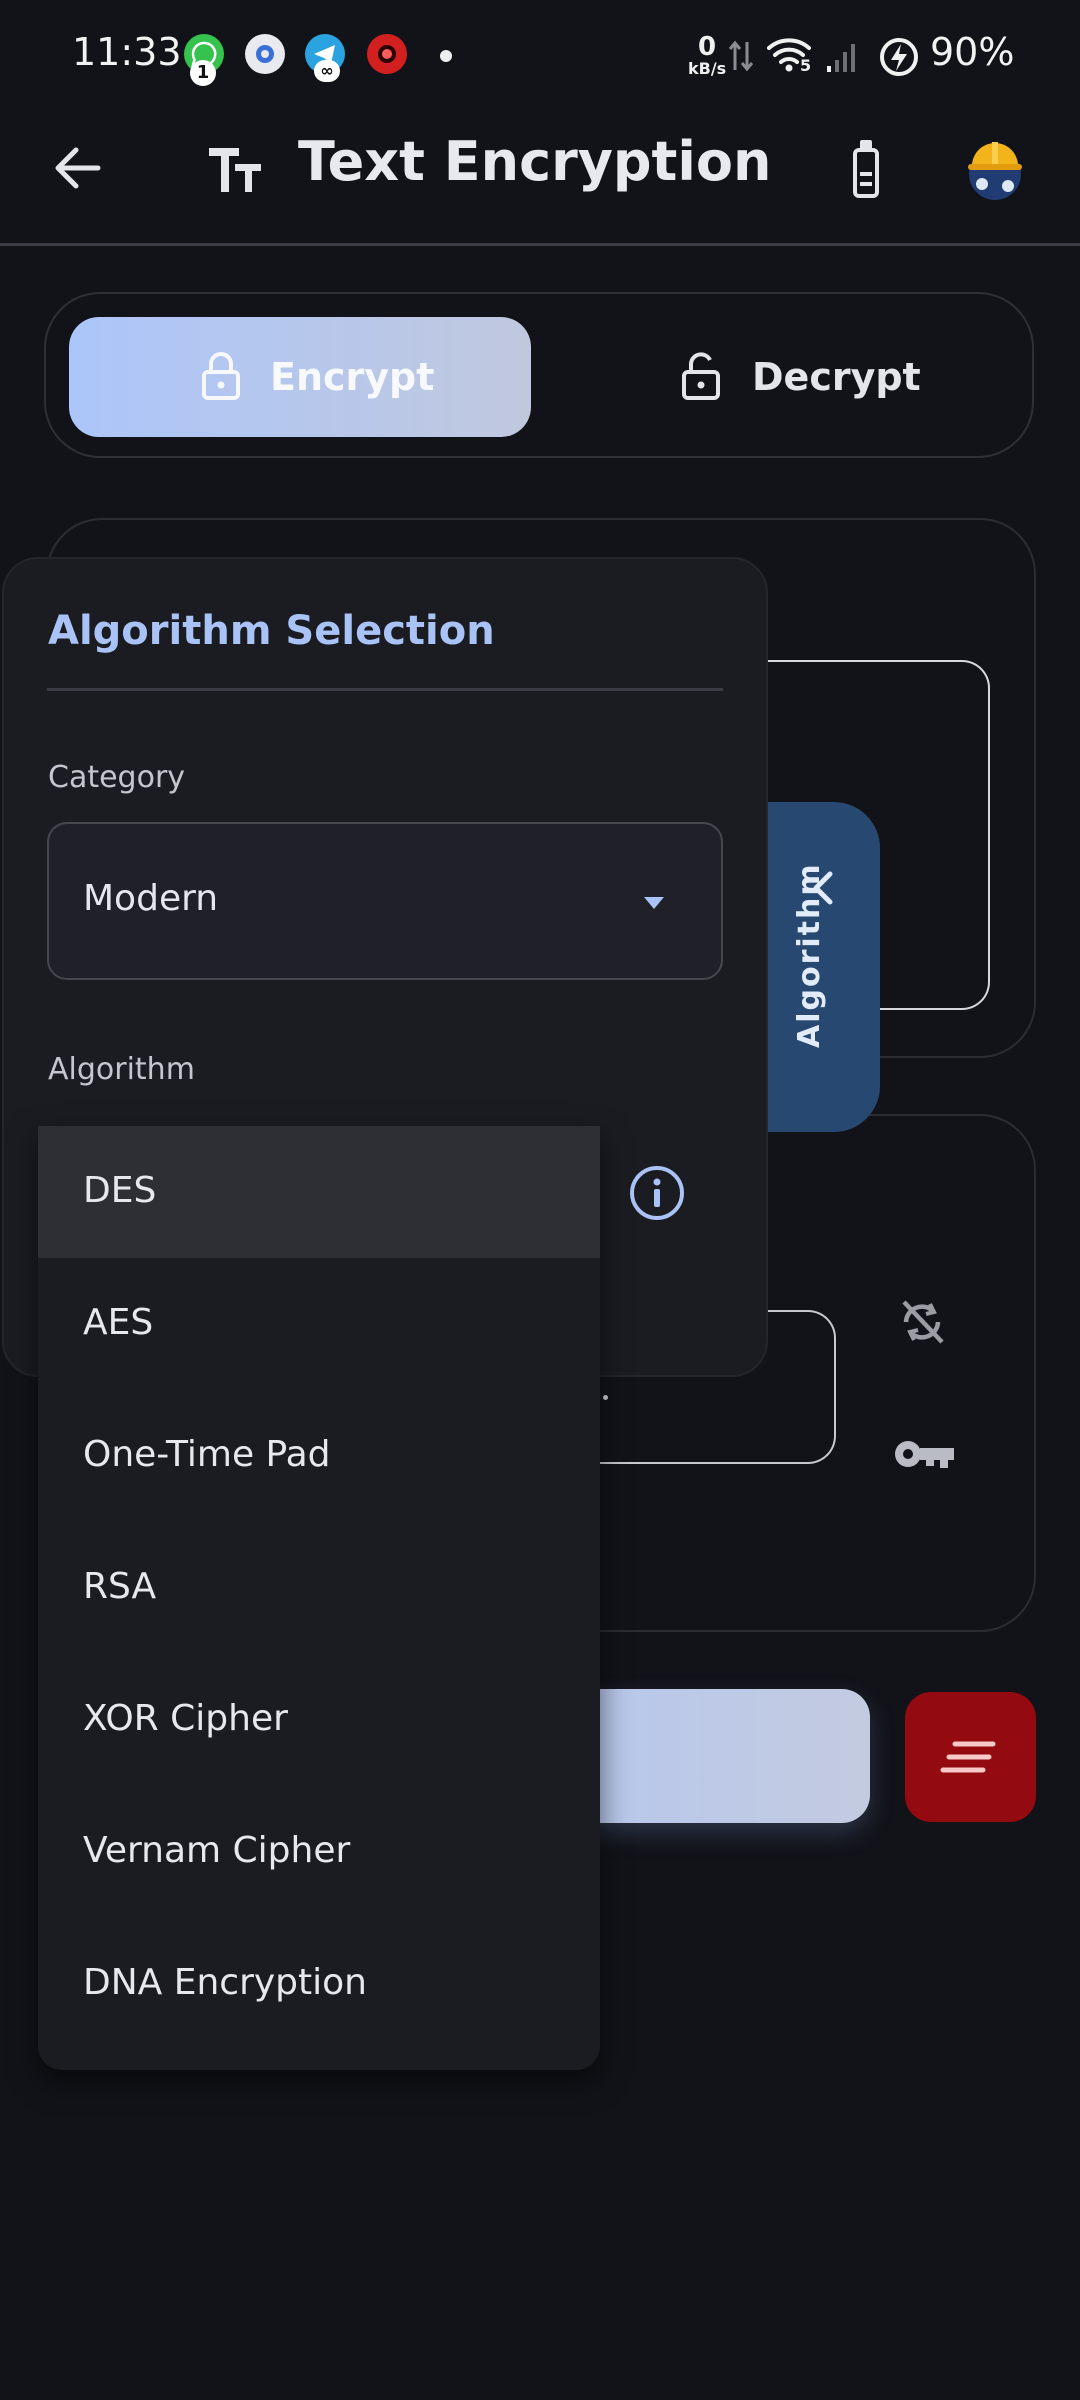 The image size is (1080, 2400). Describe the element at coordinates (701, 378) in the screenshot. I see `unlock-icon` at that location.